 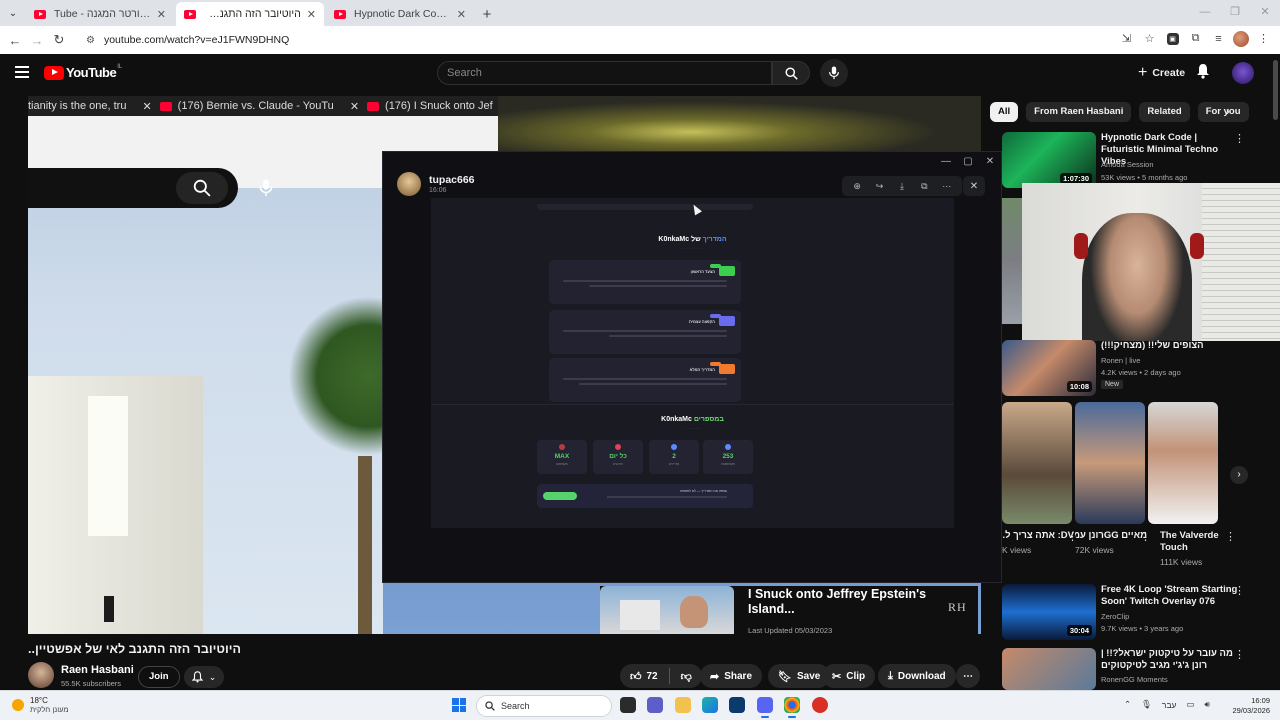 I want to click on file-explorer-icon, so click(x=683, y=705).